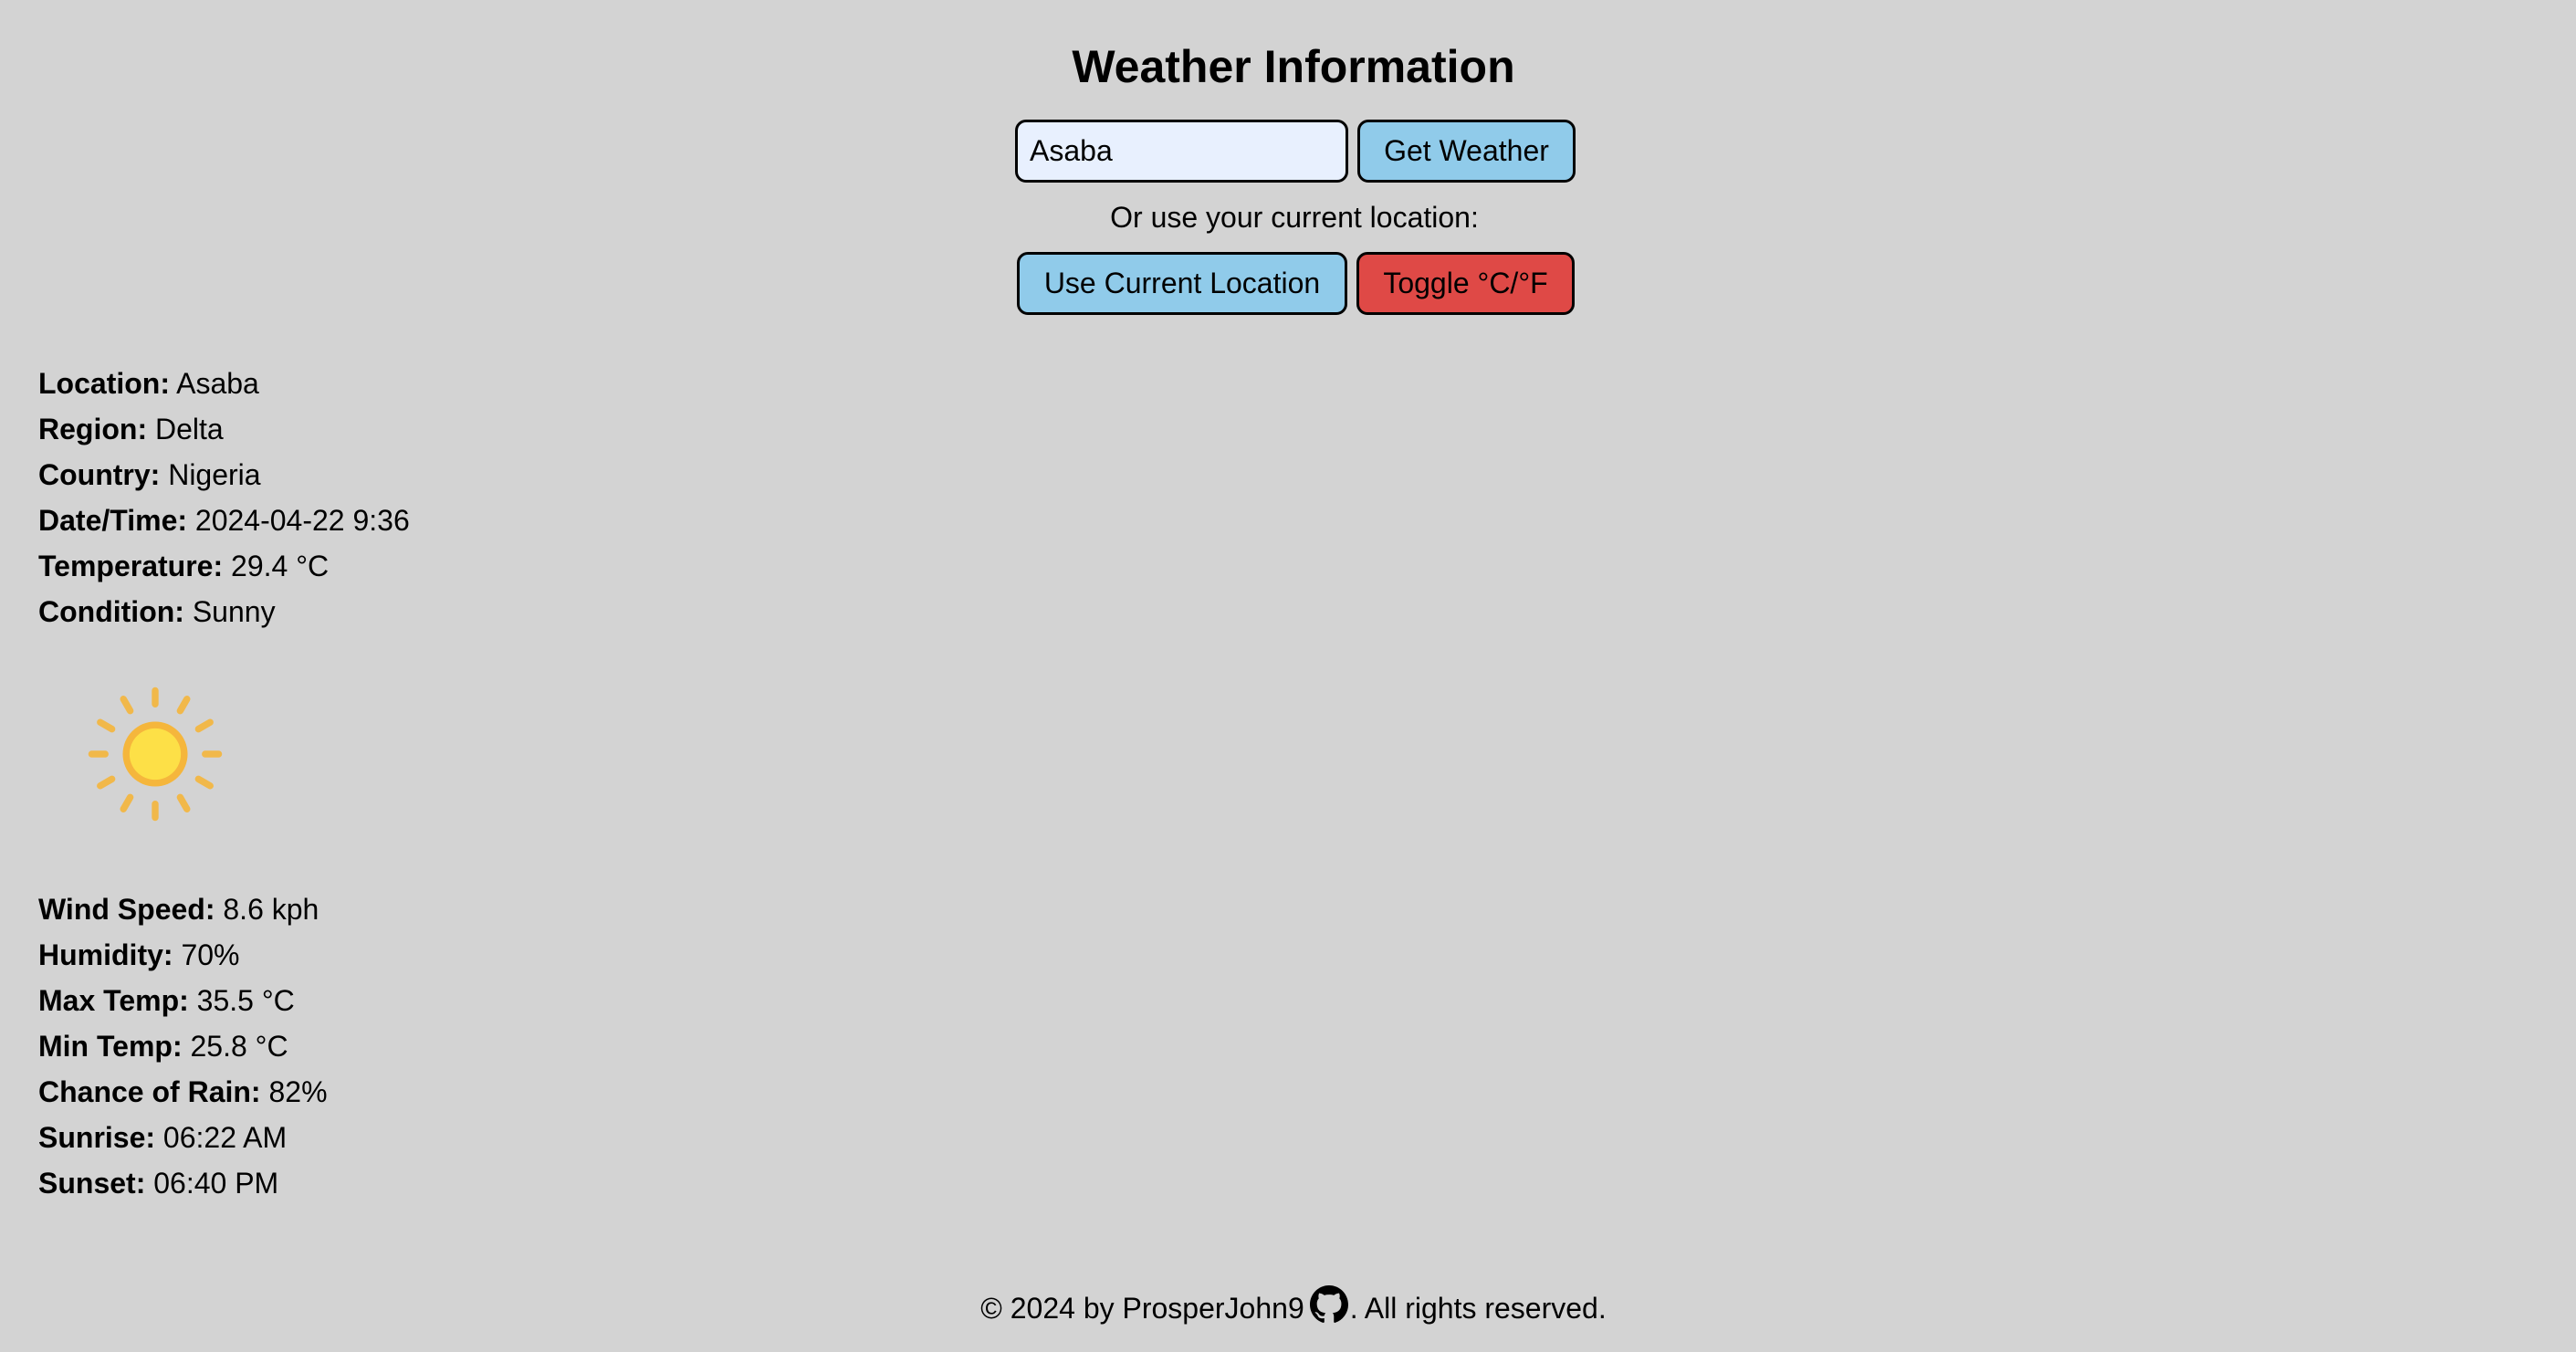  I want to click on humidity-row: Humidity: 70%, so click(183, 955).